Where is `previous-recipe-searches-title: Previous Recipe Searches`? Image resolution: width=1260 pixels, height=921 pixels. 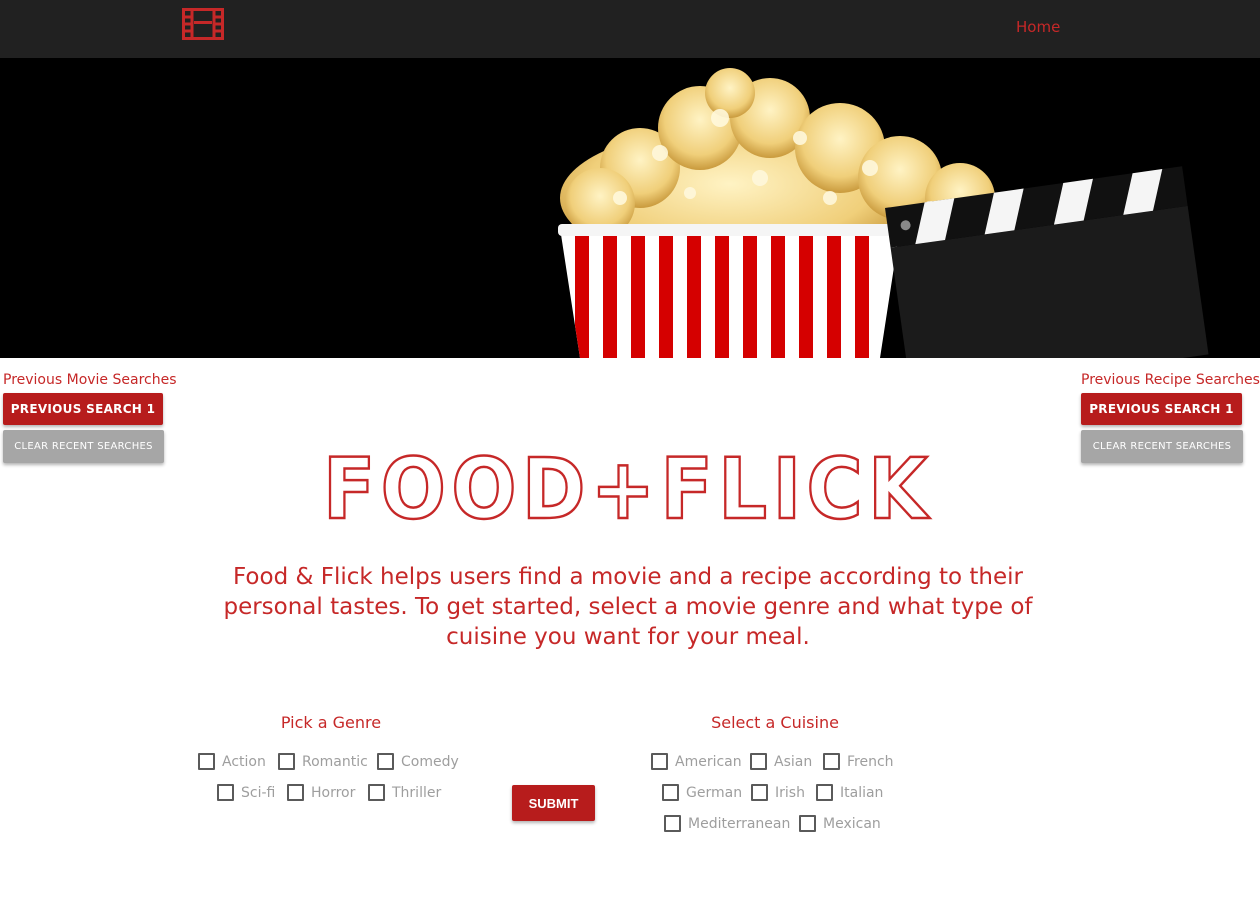
previous-recipe-searches-title: Previous Recipe Searches is located at coordinates (1170, 380).